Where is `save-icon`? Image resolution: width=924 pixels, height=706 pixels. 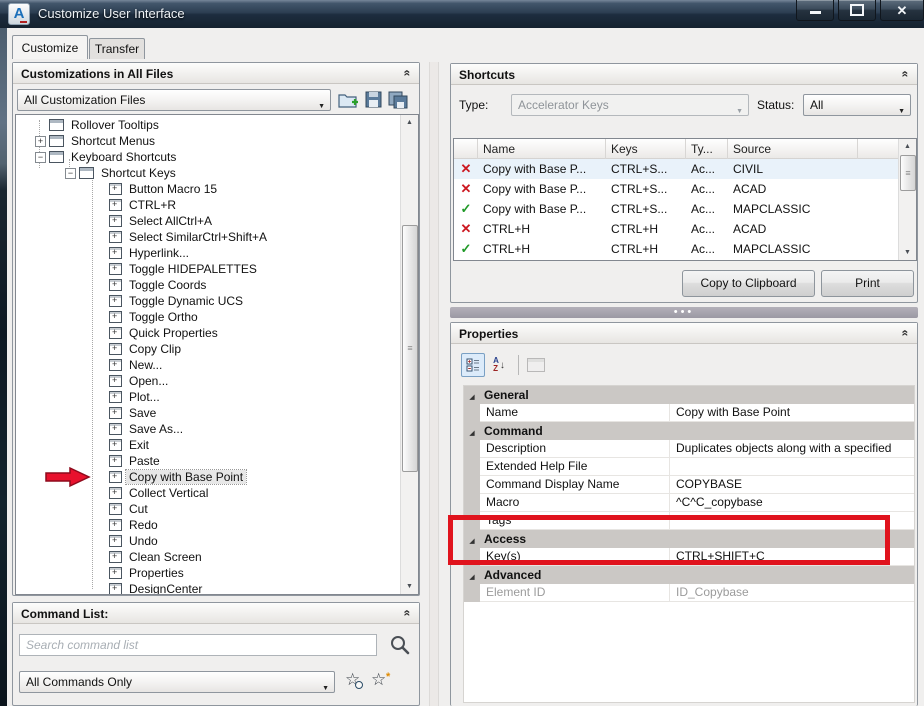 save-icon is located at coordinates (374, 100).